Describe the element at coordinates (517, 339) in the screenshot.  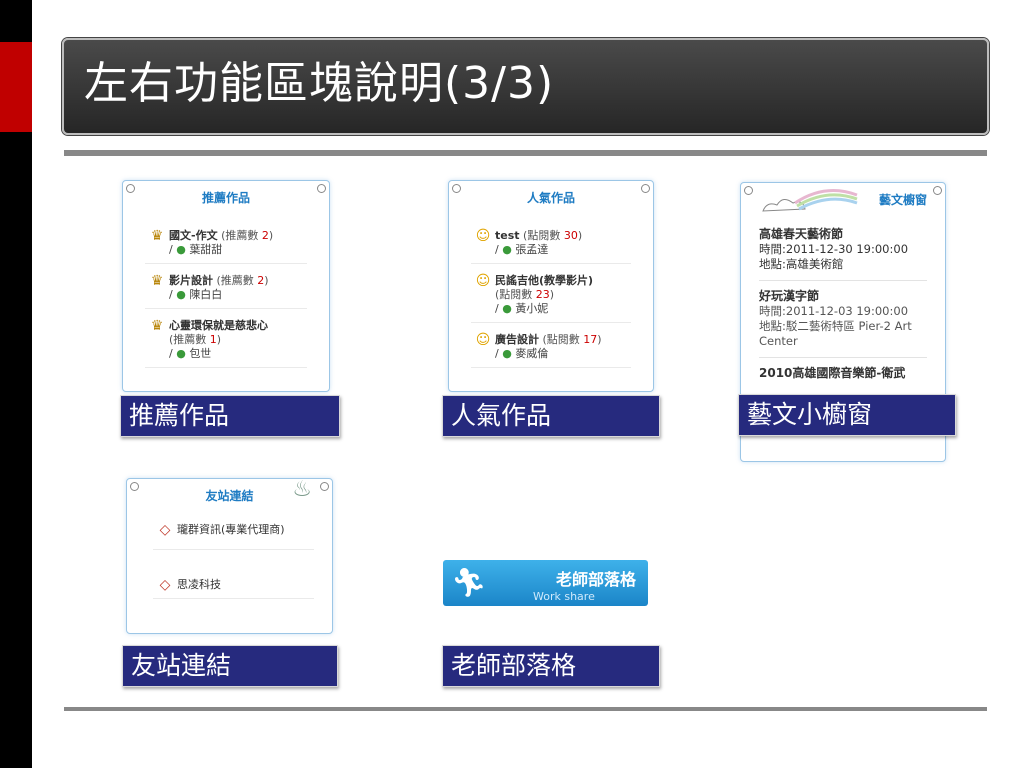
I see `item-name: 廣告設計` at that location.